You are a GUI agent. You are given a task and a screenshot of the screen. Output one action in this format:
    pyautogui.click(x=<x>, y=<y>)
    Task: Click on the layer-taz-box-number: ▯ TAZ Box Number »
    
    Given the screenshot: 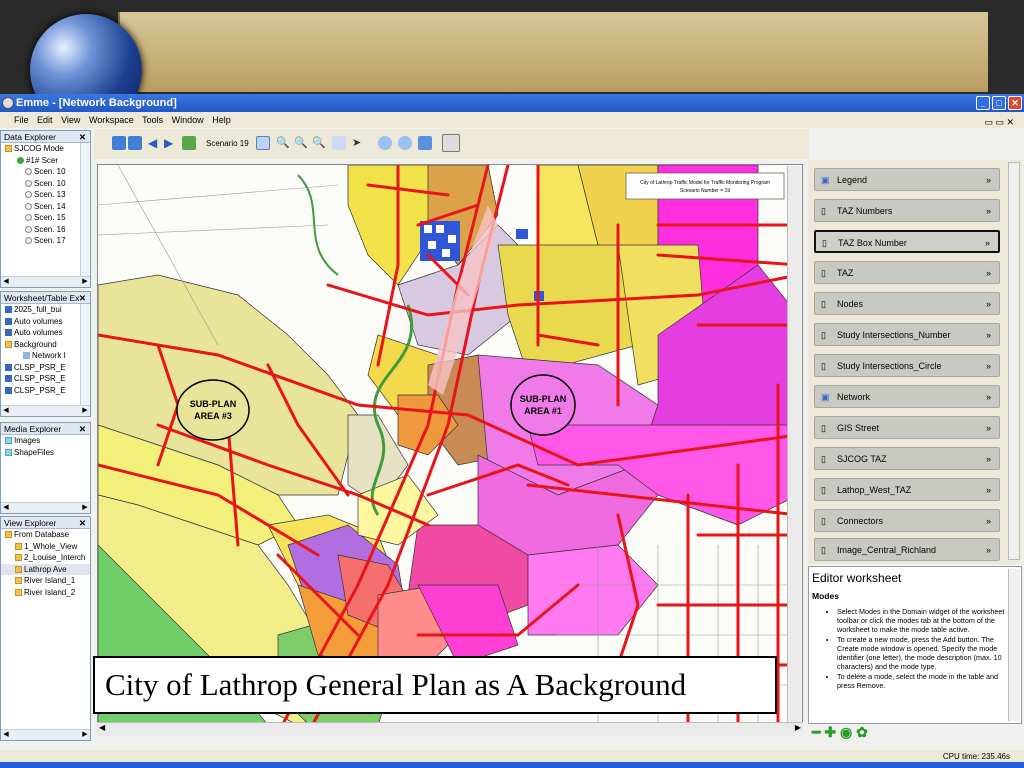 What is the action you would take?
    pyautogui.click(x=907, y=241)
    